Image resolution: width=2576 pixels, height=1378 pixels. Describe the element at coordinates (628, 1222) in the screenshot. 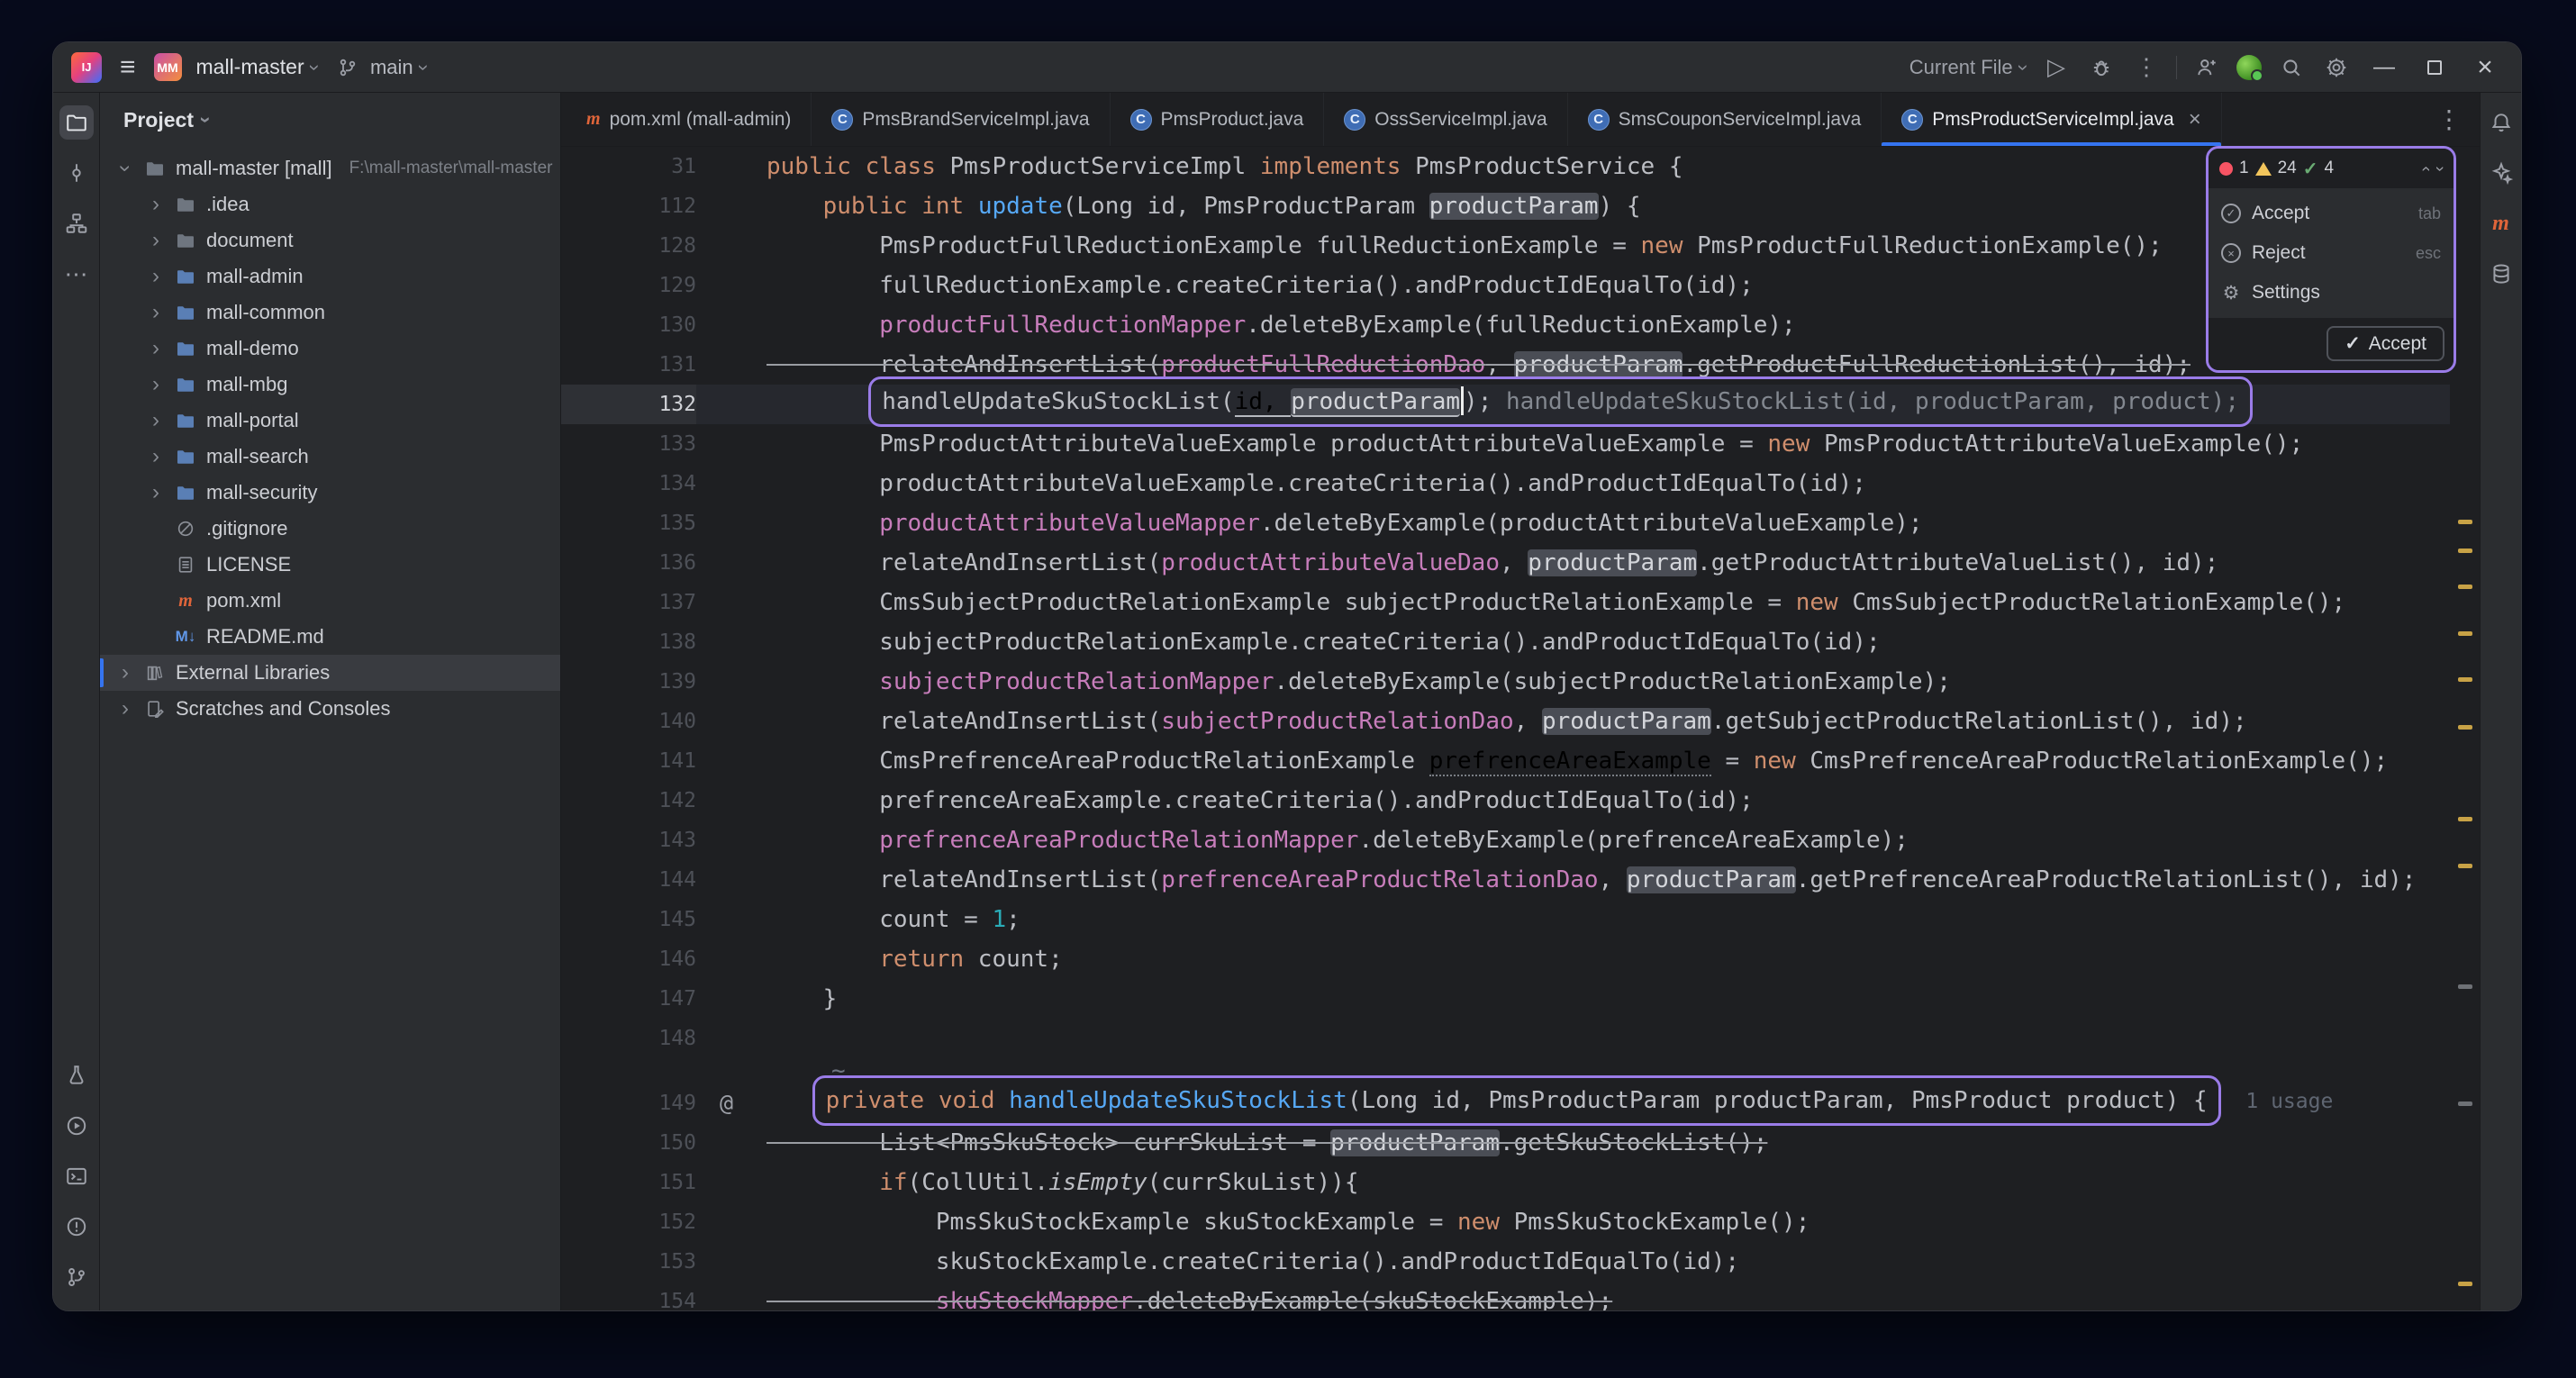

I see `line-number: 152` at that location.